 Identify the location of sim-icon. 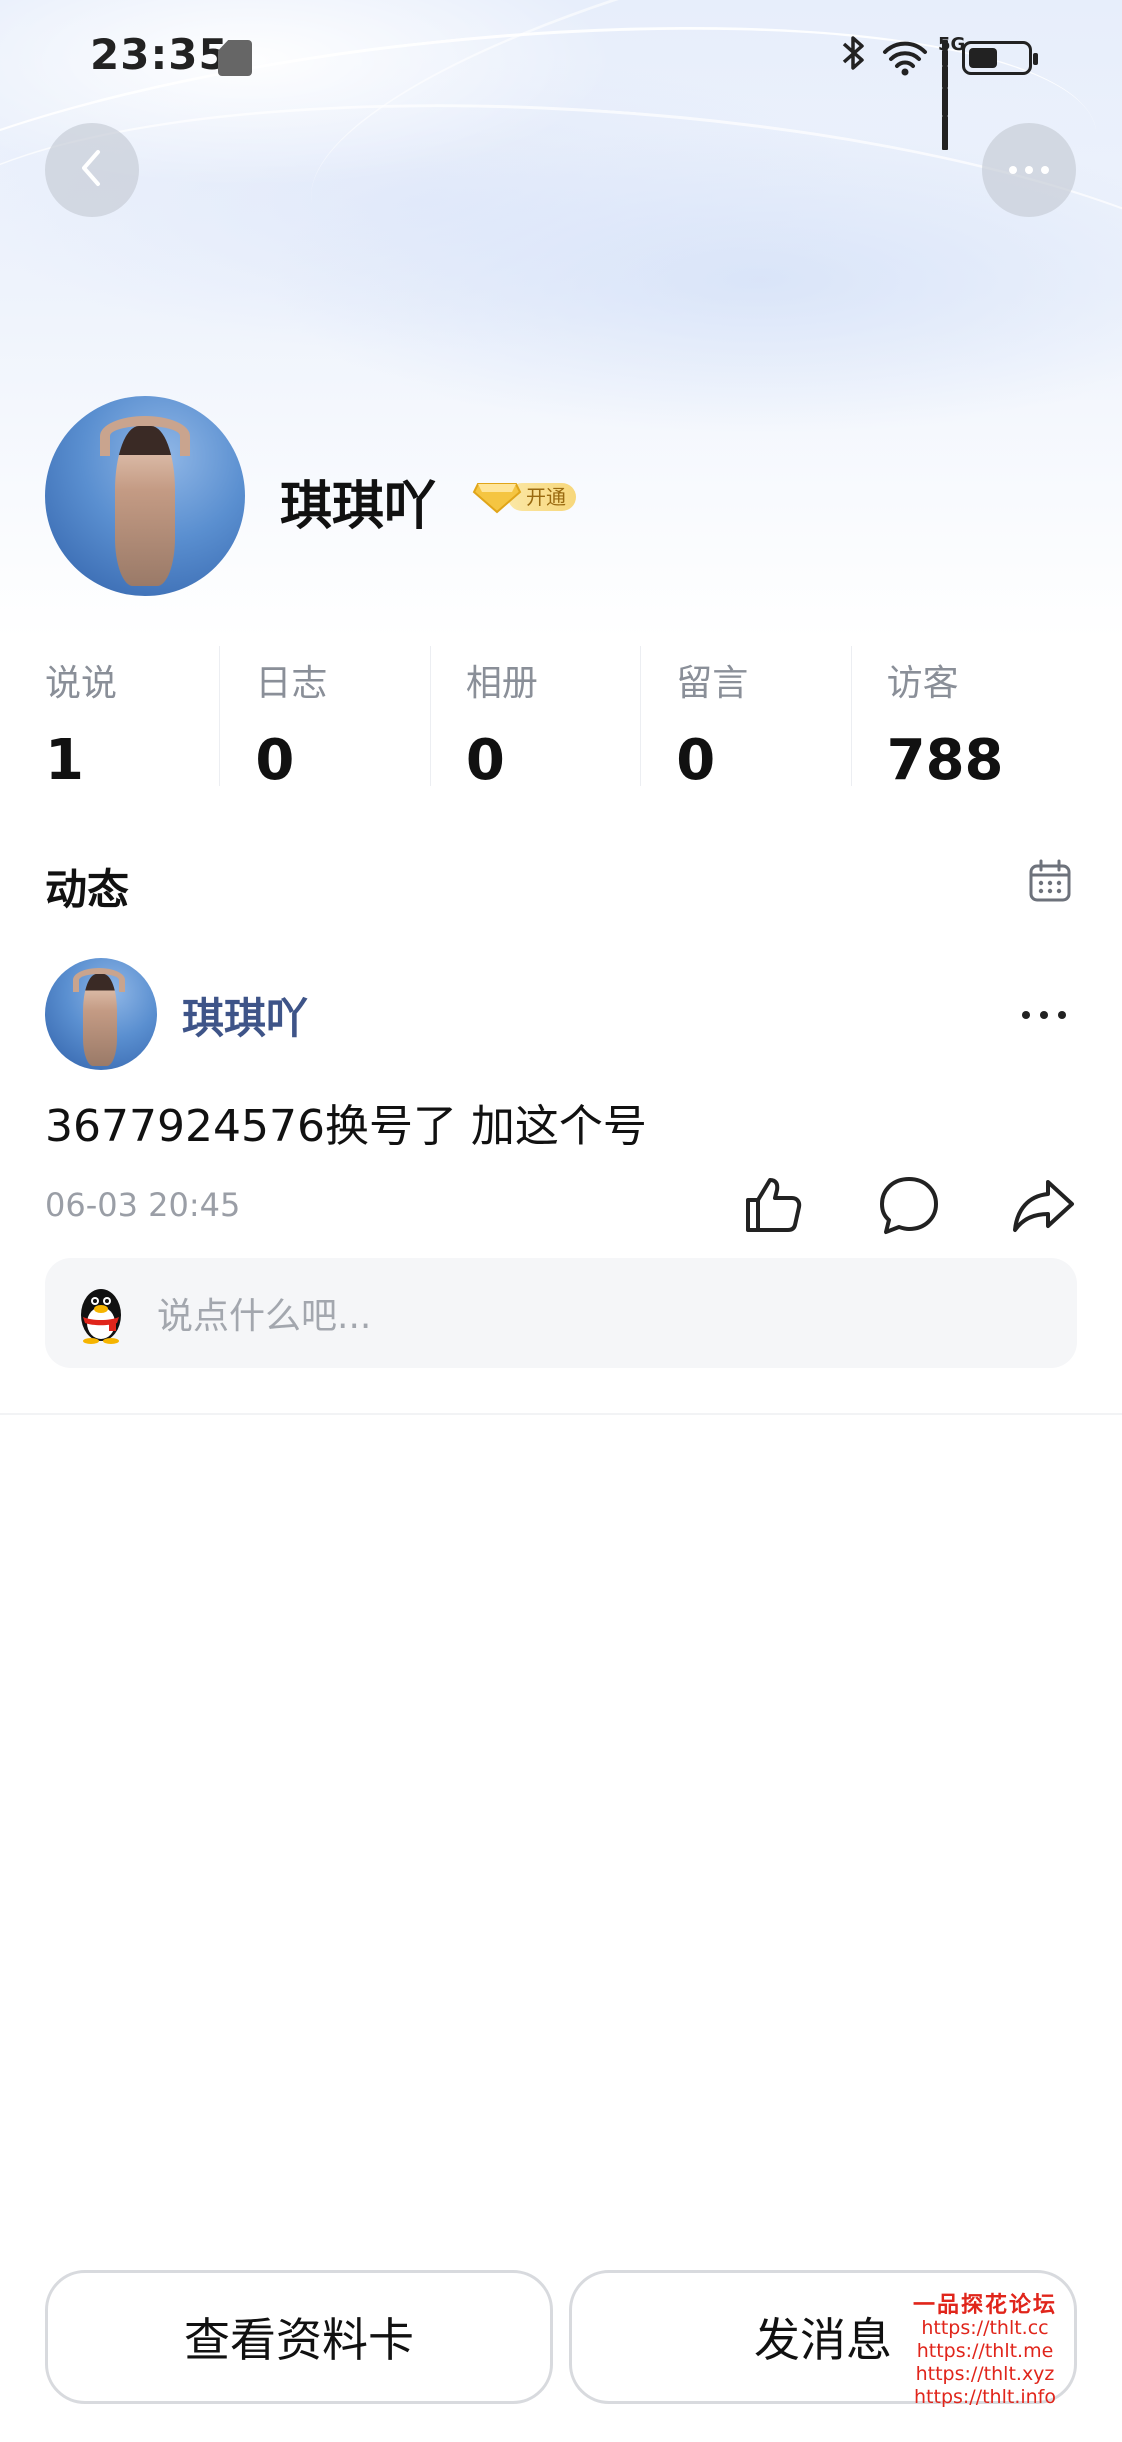
(235, 58).